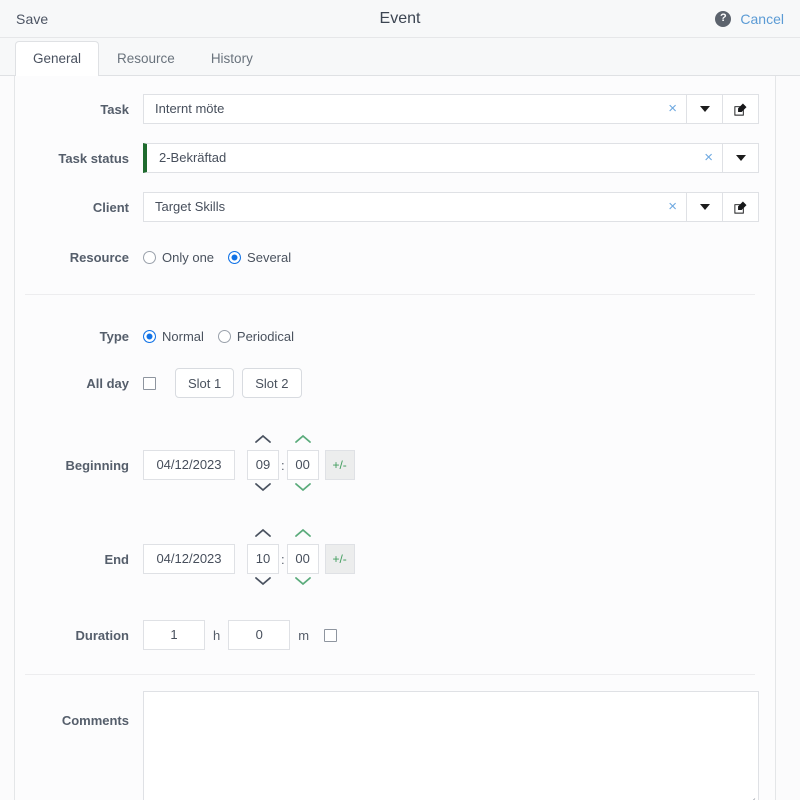 This screenshot has width=800, height=800. I want to click on beginning-minute-up-button, so click(303, 441).